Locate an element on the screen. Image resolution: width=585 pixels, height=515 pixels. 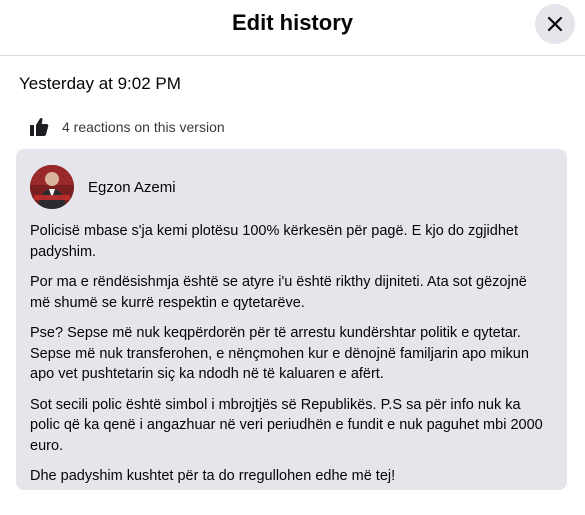
thumbs-up-icon is located at coordinates (39, 127).